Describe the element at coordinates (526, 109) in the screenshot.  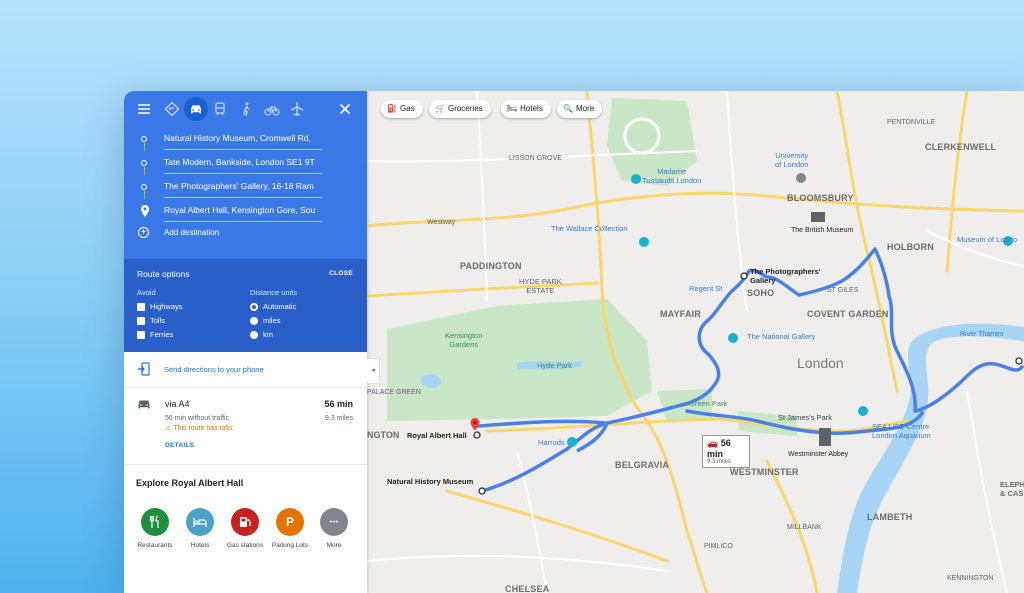
I see `hotels-chip: 🛏 Hotels` at that location.